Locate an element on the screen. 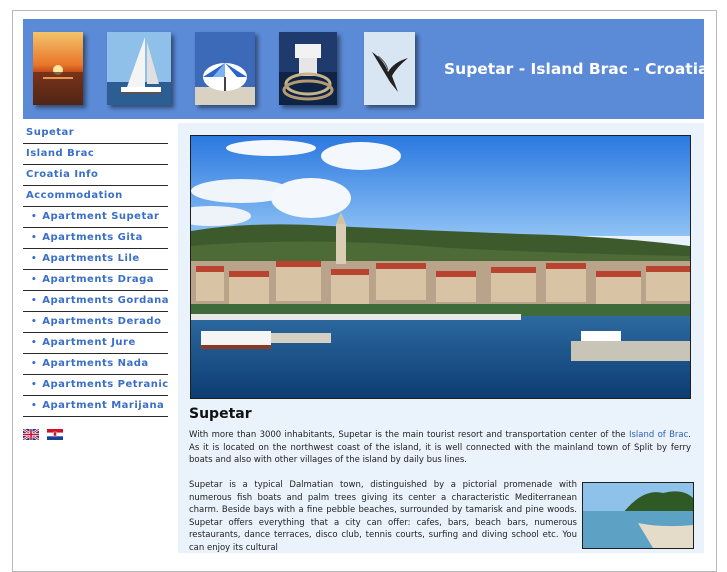 Image resolution: width=727 pixels, height=572 pixels. nav-item-apartment-jure: • Apartment Jure is located at coordinates (95, 343).